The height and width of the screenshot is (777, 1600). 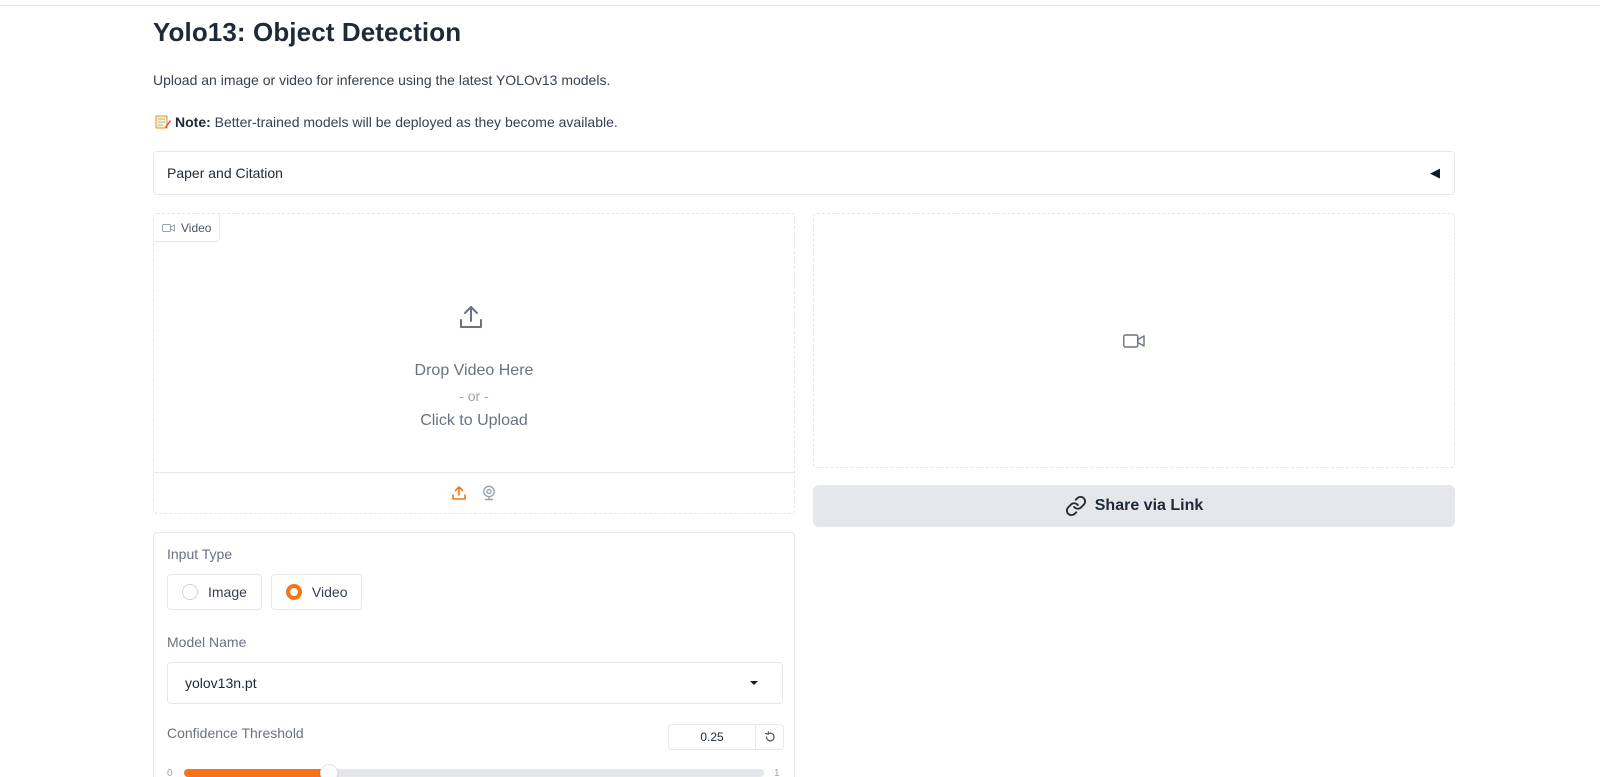 I want to click on paper-citation-accordion: Paper and Citation ◀, so click(x=804, y=173).